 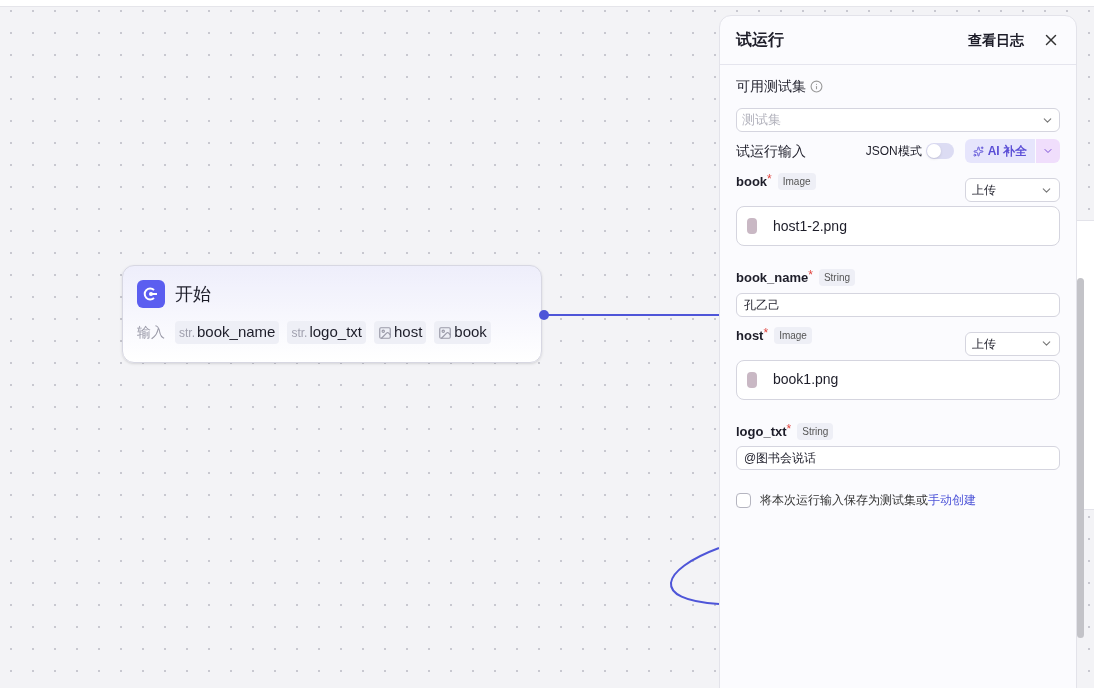 I want to click on ai-complete-button: AI 补全, so click(x=999, y=151).